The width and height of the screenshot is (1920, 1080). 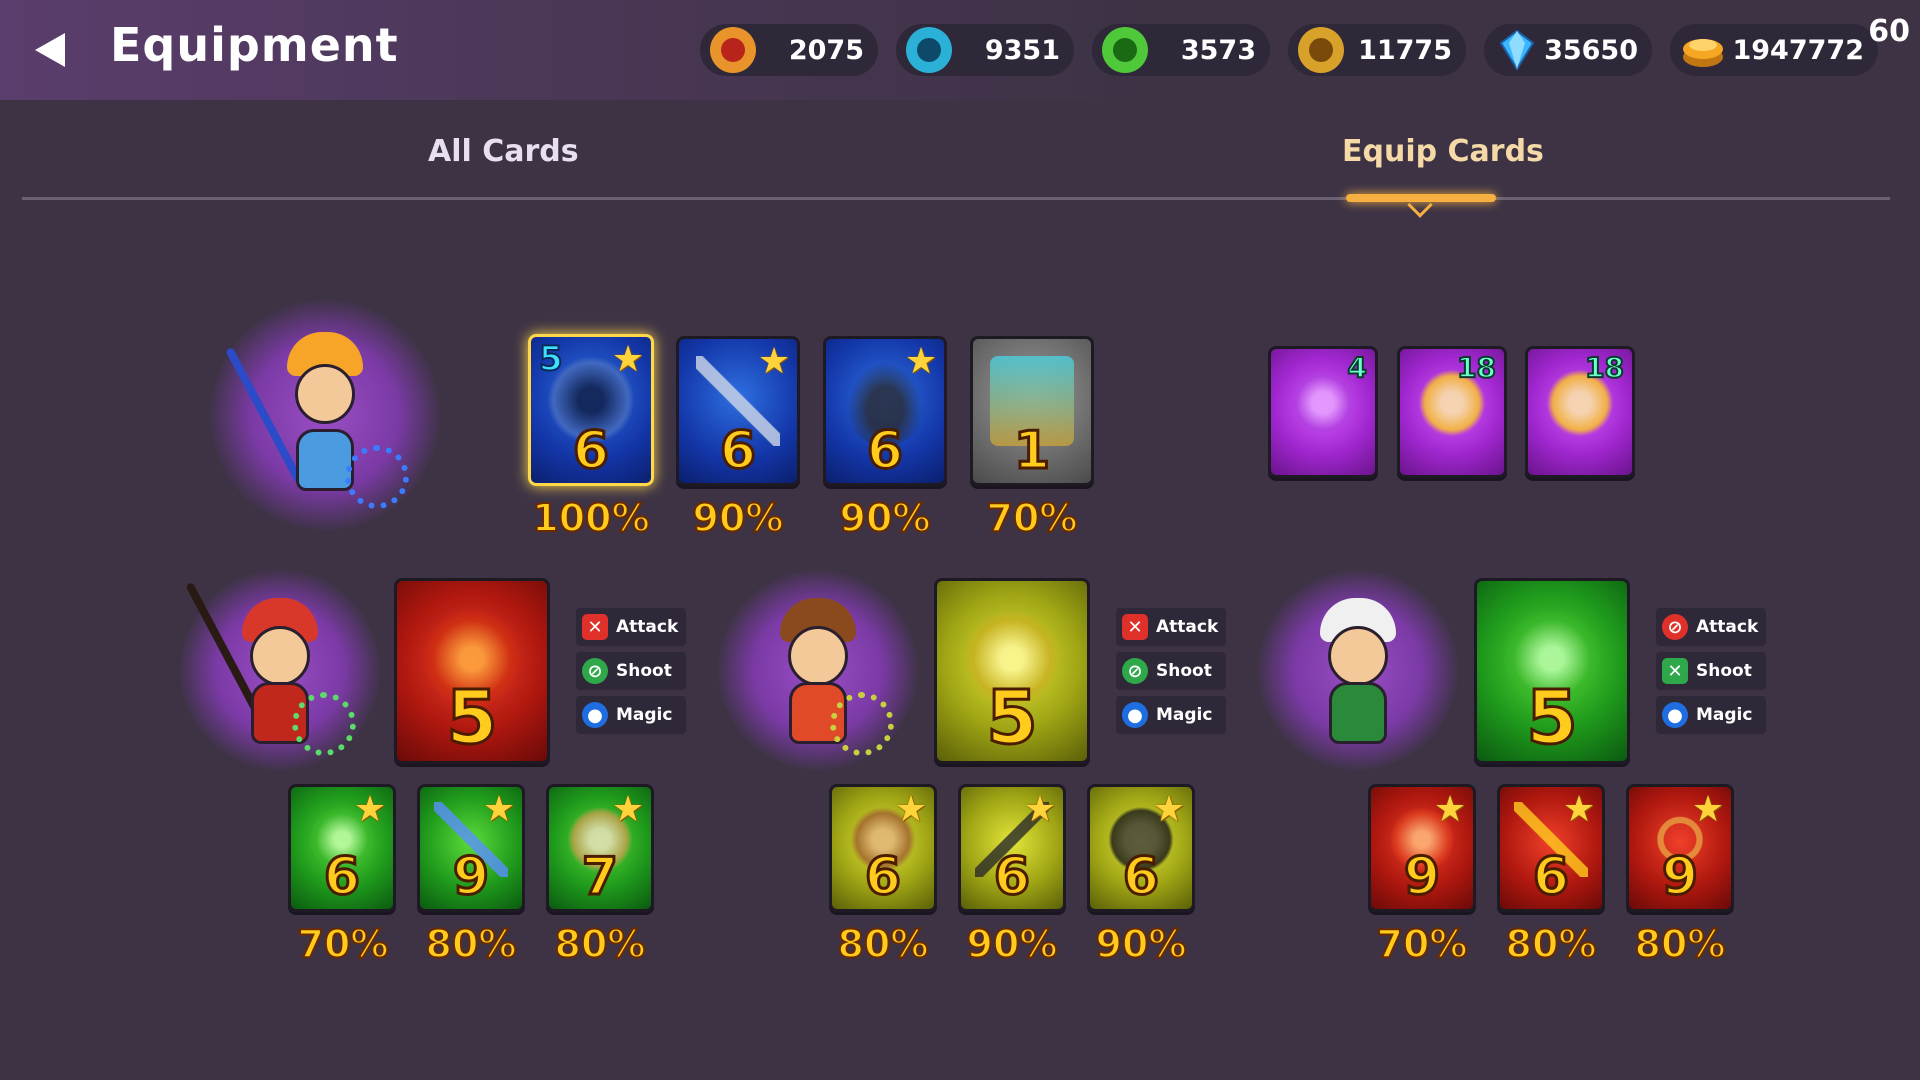 What do you see at coordinates (1031, 451) in the screenshot?
I see `card-level: 1` at bounding box center [1031, 451].